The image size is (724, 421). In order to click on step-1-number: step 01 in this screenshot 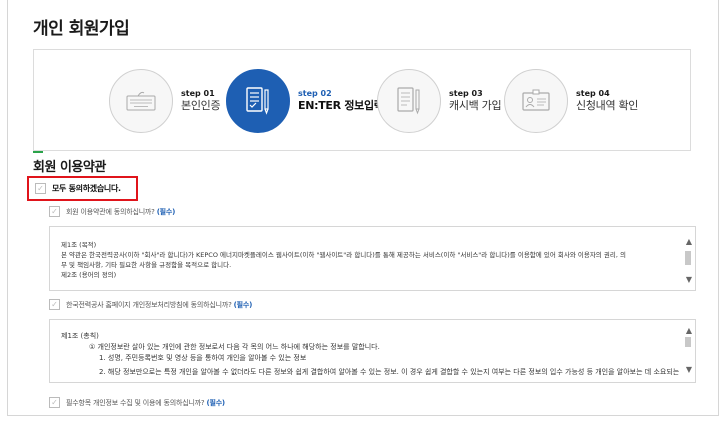, I will do `click(198, 94)`.